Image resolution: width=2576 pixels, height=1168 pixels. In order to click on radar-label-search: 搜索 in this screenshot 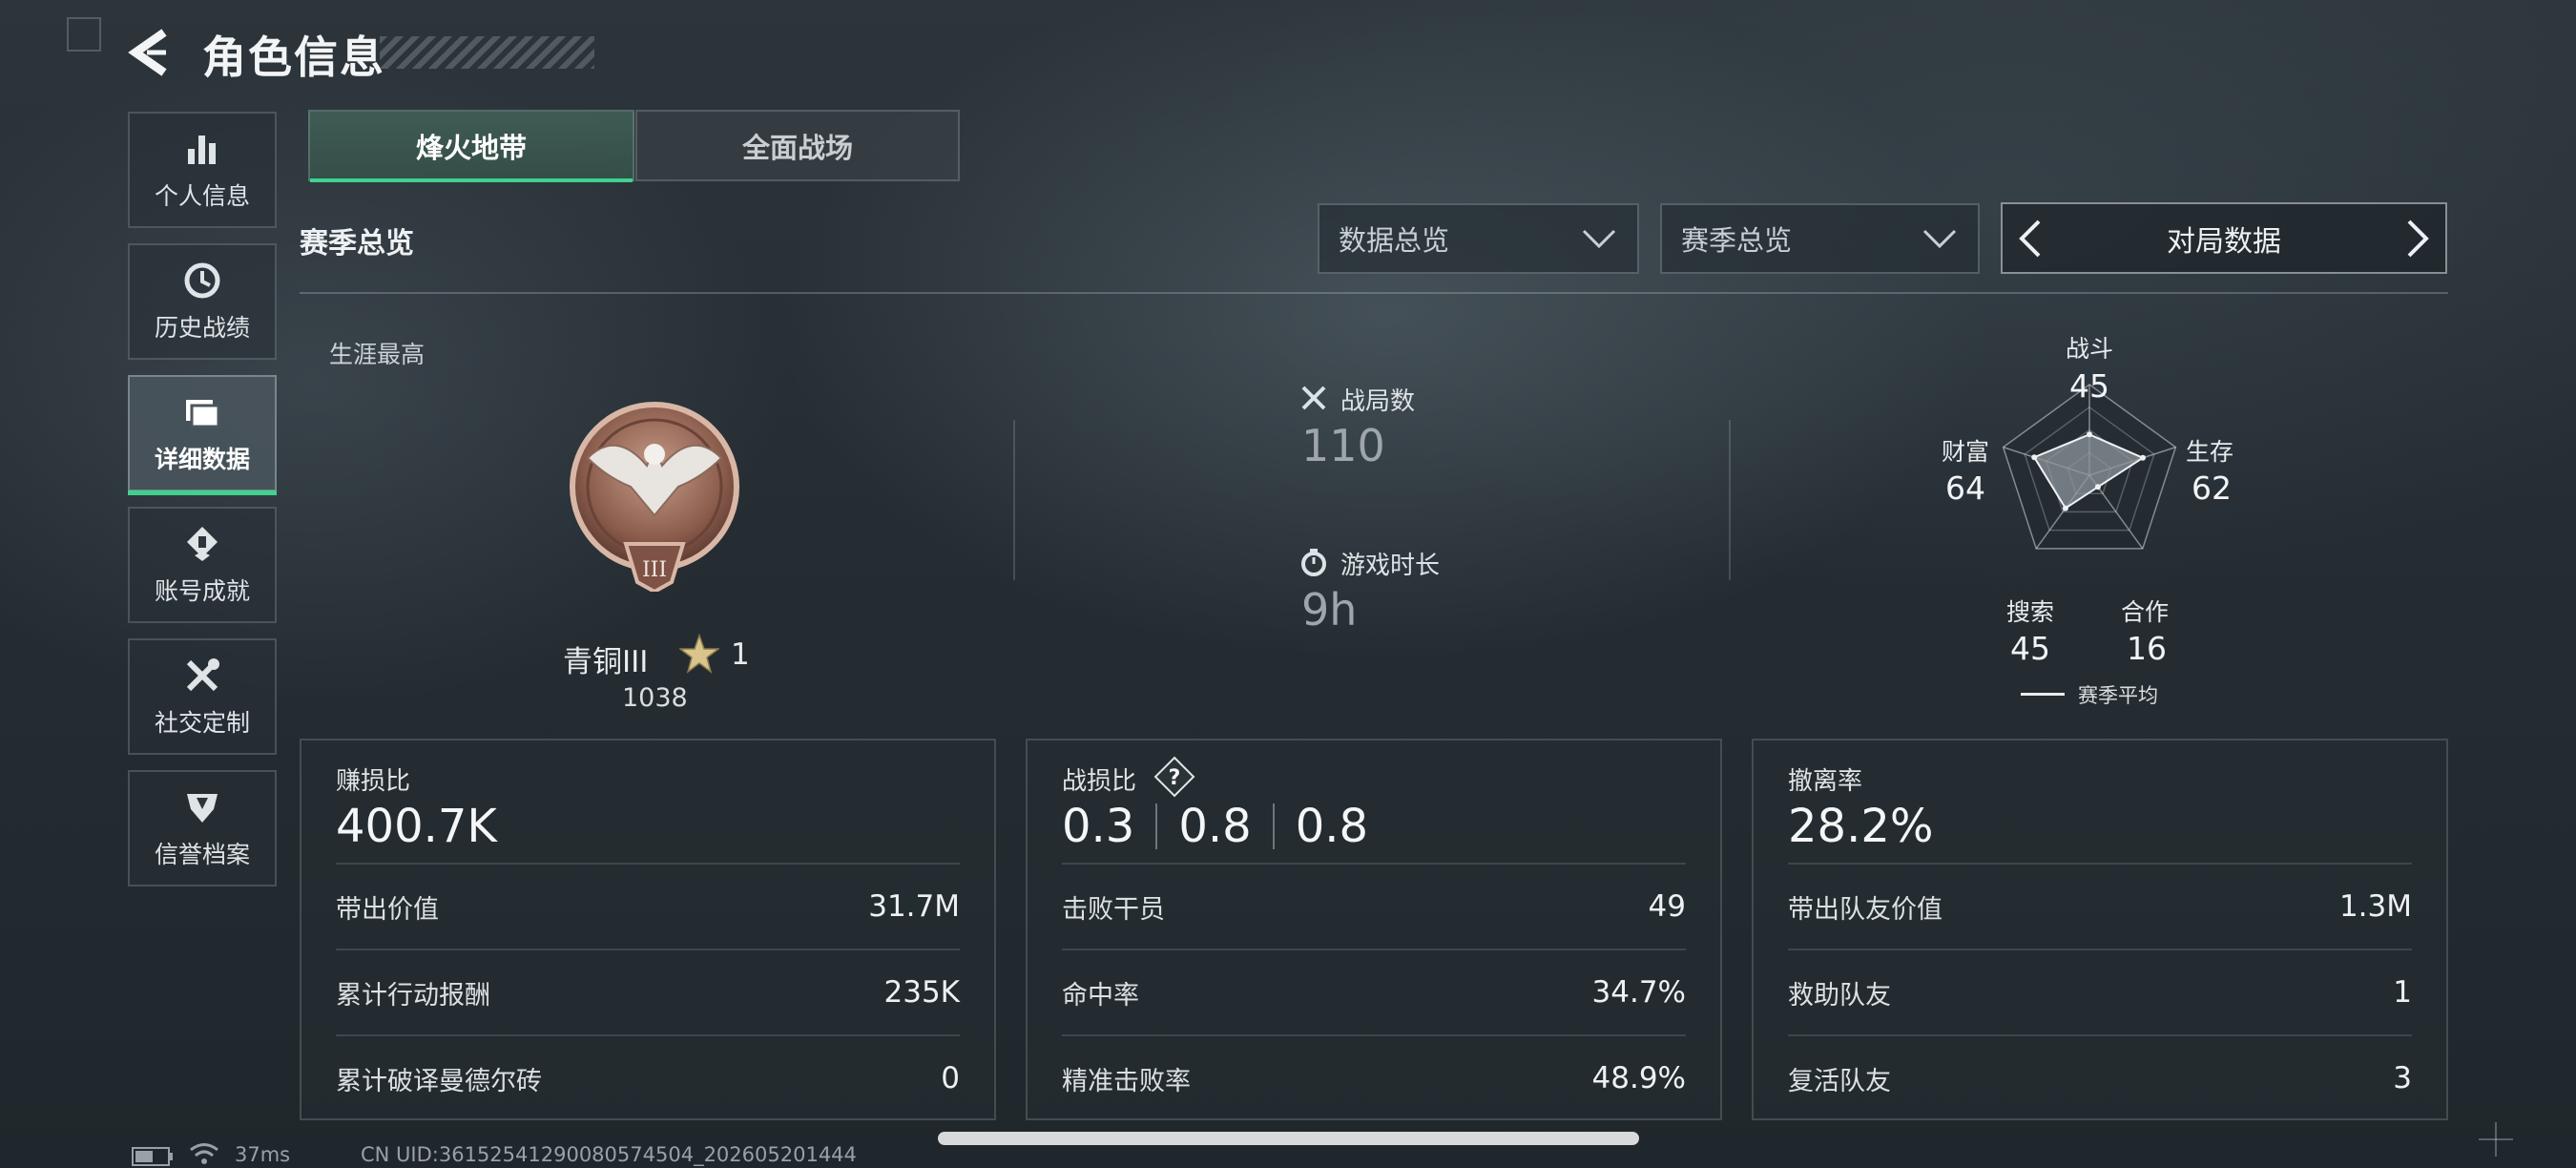, I will do `click(2029, 612)`.